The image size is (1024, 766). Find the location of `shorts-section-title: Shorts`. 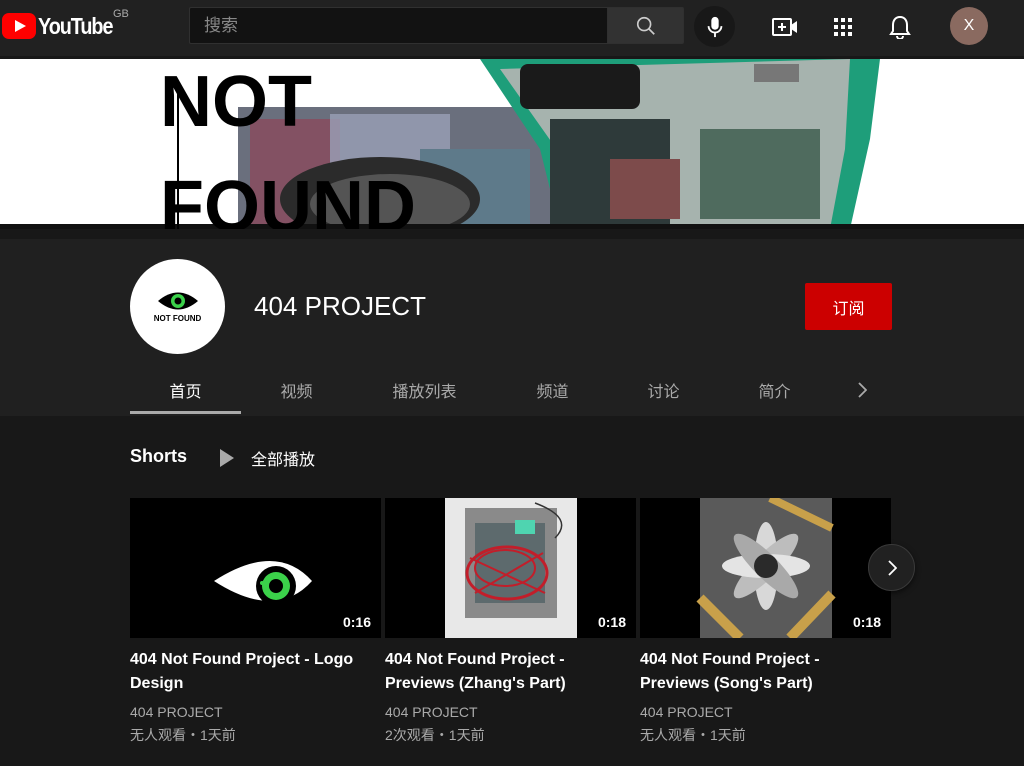

shorts-section-title: Shorts is located at coordinates (159, 456).